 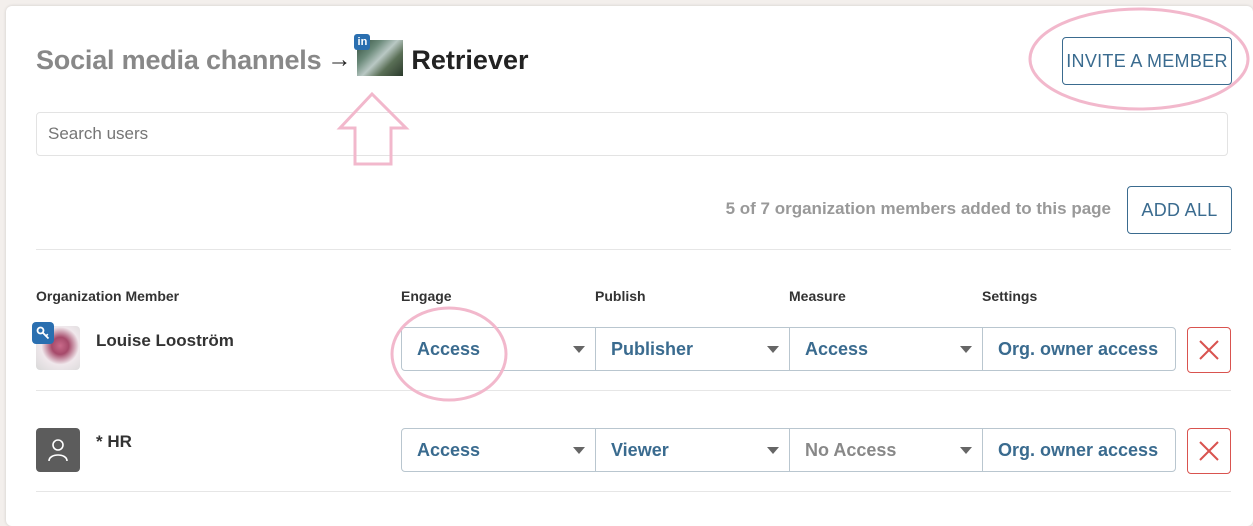 I want to click on search-input, so click(x=632, y=134).